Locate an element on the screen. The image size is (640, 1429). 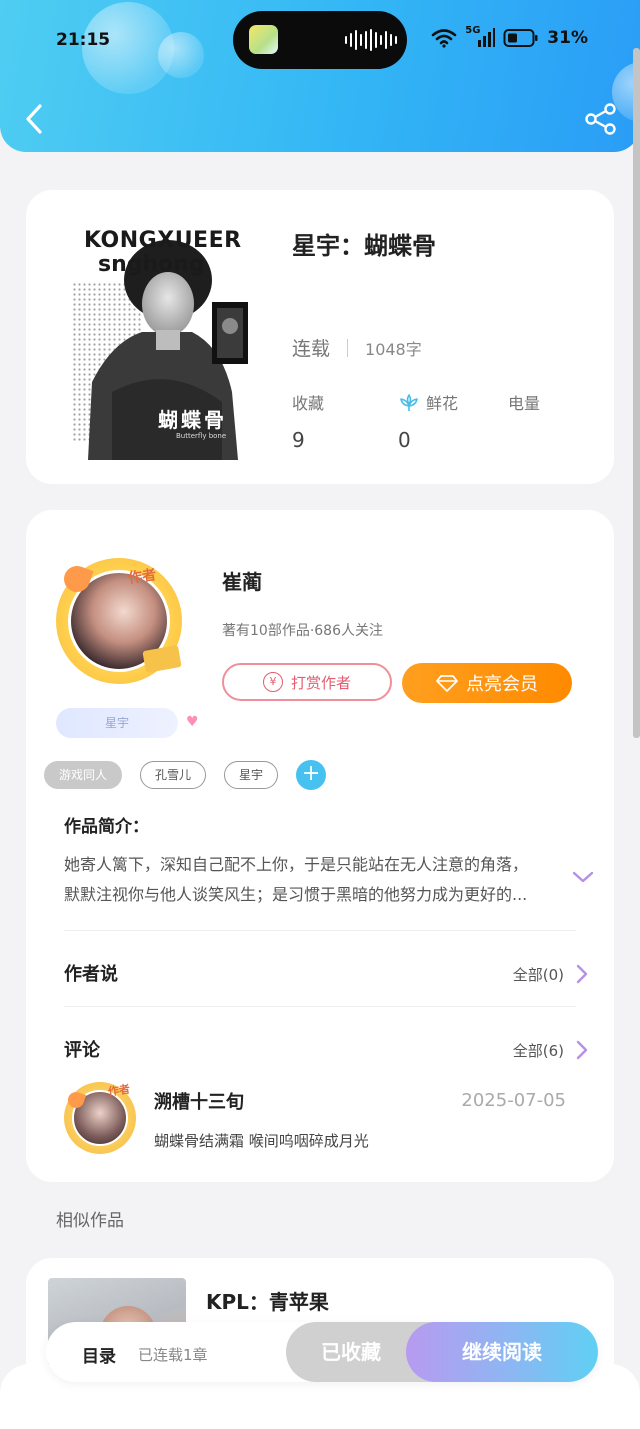
author-says-all-link: 全部(0) is located at coordinates (538, 974).